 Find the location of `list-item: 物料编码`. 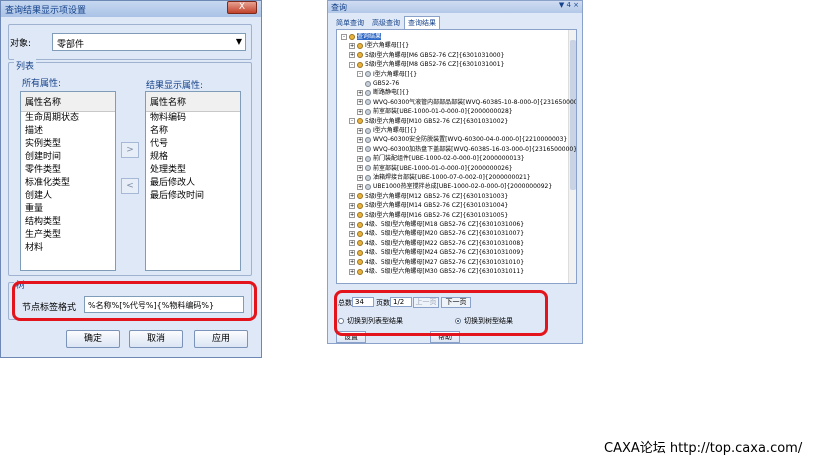

list-item: 物料编码 is located at coordinates (193, 118).